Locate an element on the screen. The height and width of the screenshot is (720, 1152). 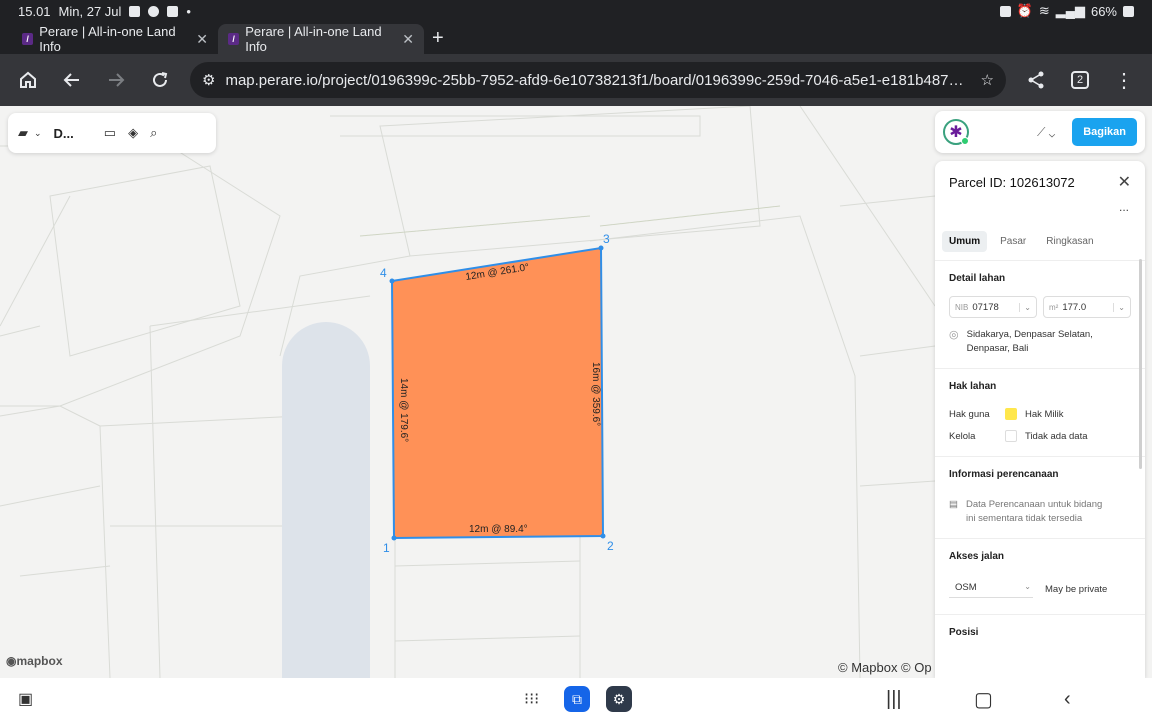
browser-tab-2: / Perare | All-in-one Land Info ✕ is located at coordinates (321, 39).